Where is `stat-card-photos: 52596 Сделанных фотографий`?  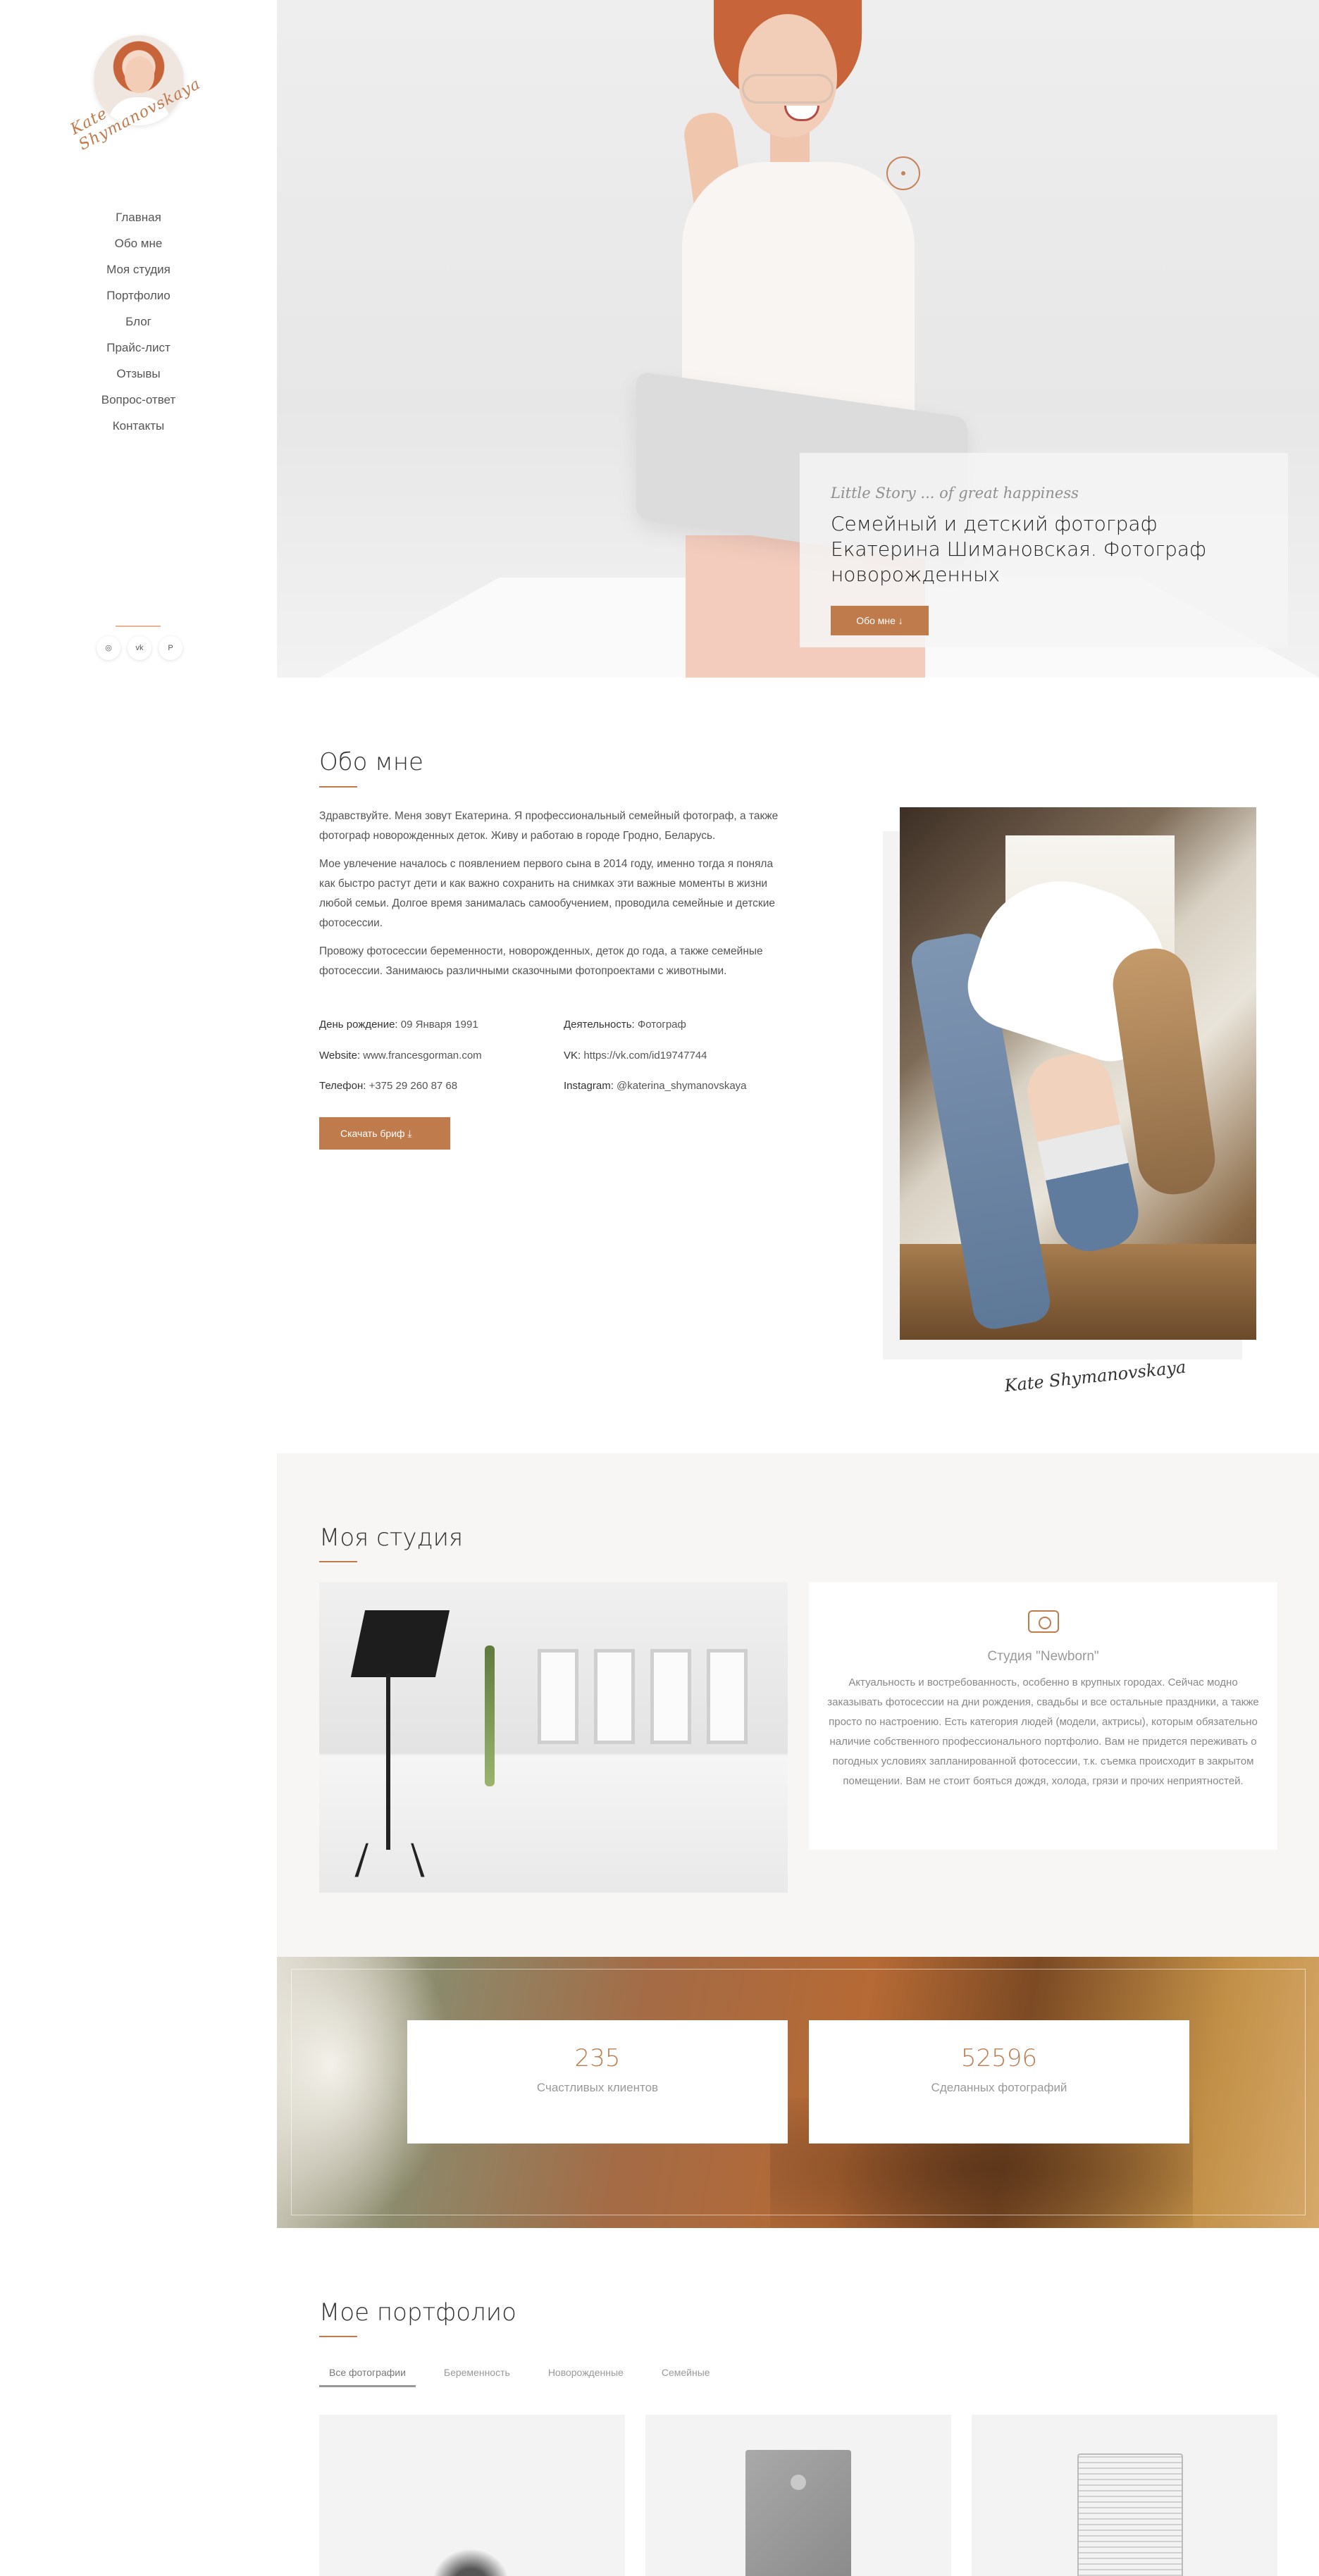 stat-card-photos: 52596 Сделанных фотографий is located at coordinates (999, 2081).